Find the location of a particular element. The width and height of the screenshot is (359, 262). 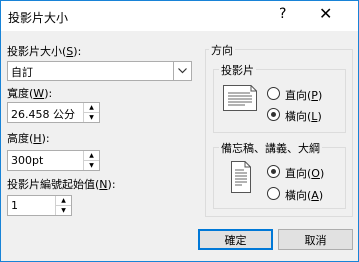

close-button: ✕ is located at coordinates (325, 13).